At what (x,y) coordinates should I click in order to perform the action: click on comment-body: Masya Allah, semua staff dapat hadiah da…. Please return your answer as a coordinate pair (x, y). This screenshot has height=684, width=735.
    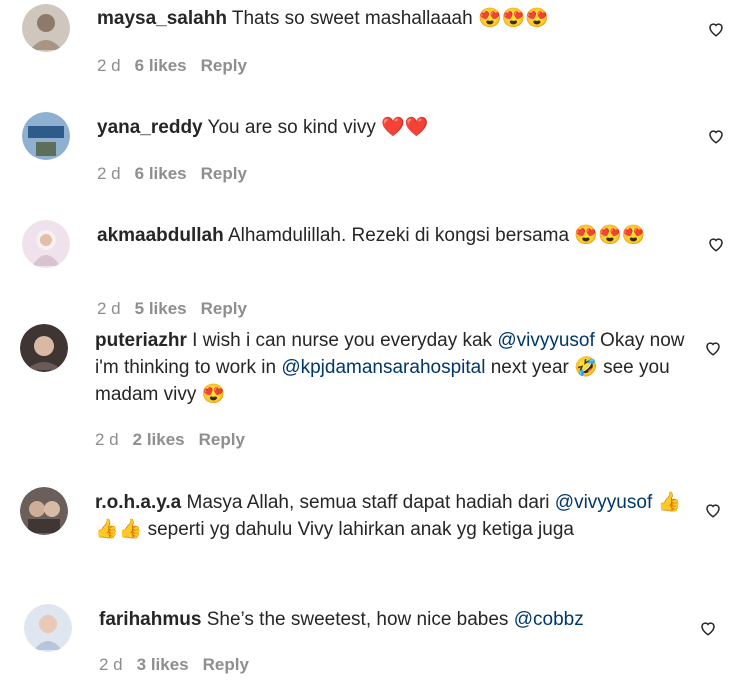
    Looking at the image, I should click on (368, 502).